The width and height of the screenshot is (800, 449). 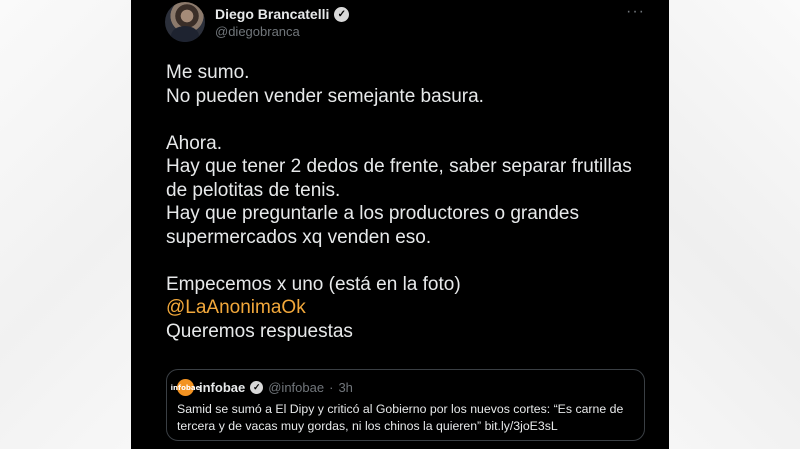 What do you see at coordinates (635, 12) in the screenshot?
I see `more-horizontal-icon: ···` at bounding box center [635, 12].